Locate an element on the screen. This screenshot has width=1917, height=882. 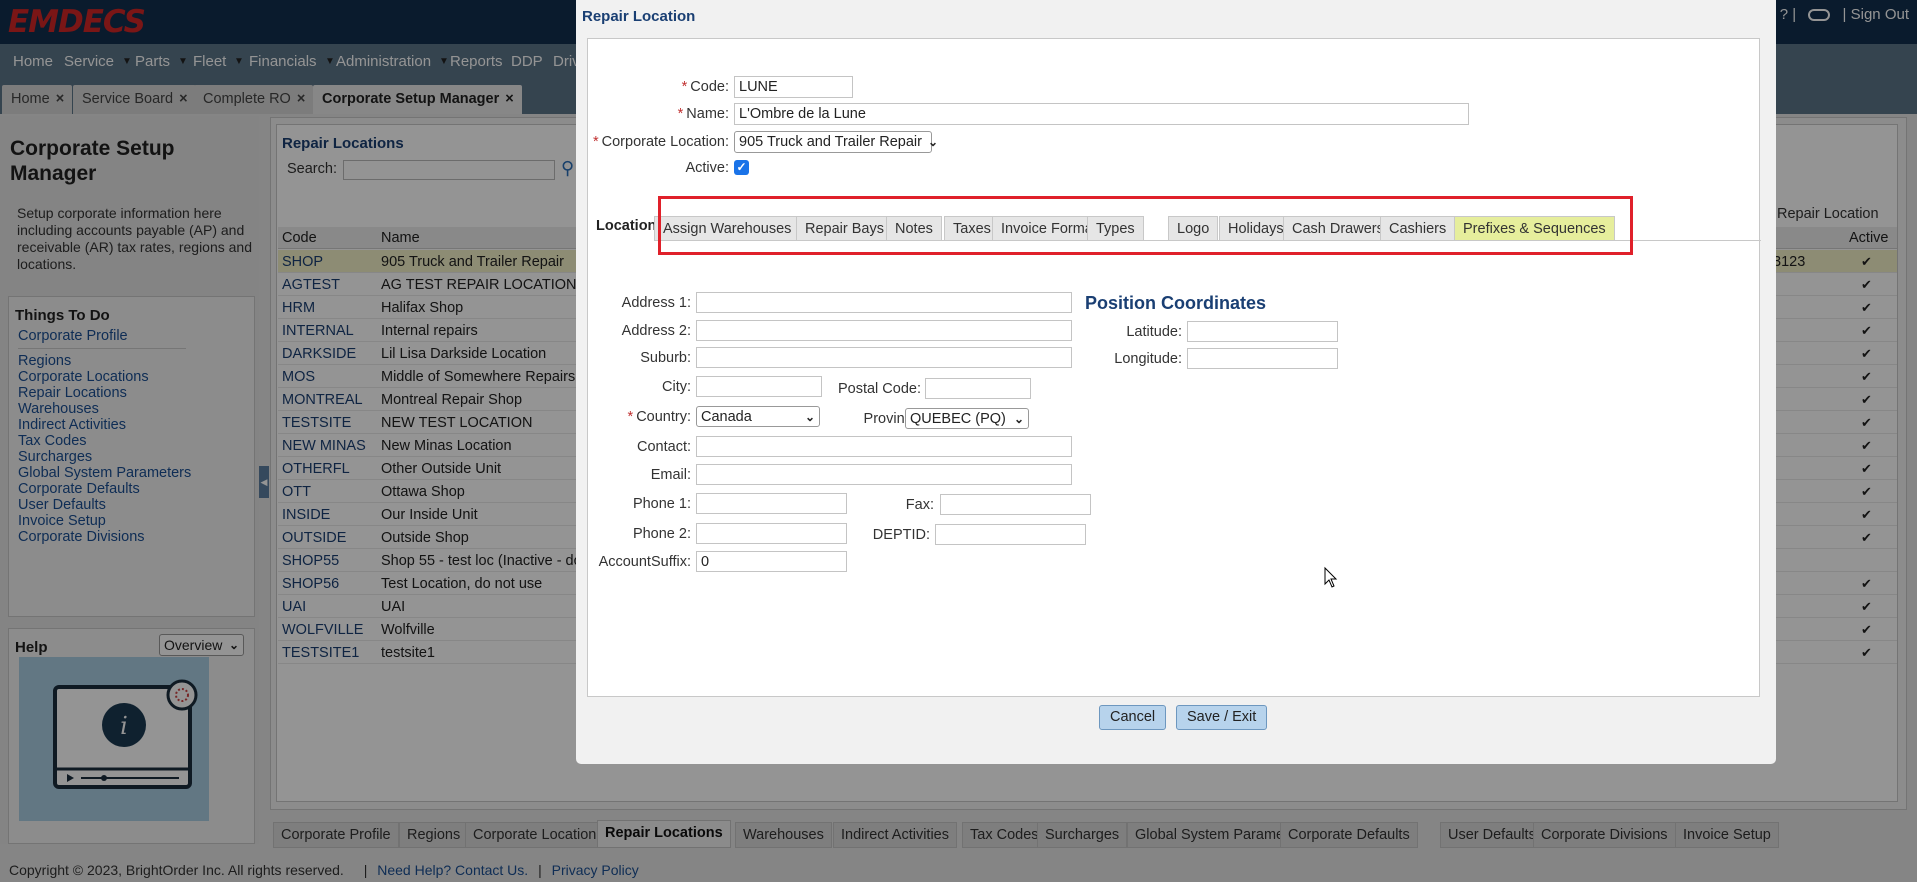
fax-input is located at coordinates (1015, 504).